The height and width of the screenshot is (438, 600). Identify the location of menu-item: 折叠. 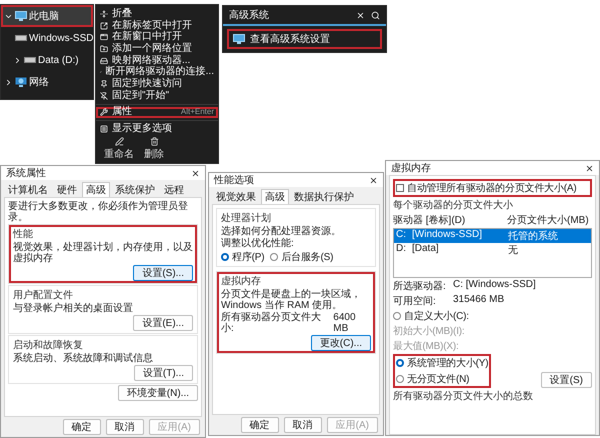
(157, 14).